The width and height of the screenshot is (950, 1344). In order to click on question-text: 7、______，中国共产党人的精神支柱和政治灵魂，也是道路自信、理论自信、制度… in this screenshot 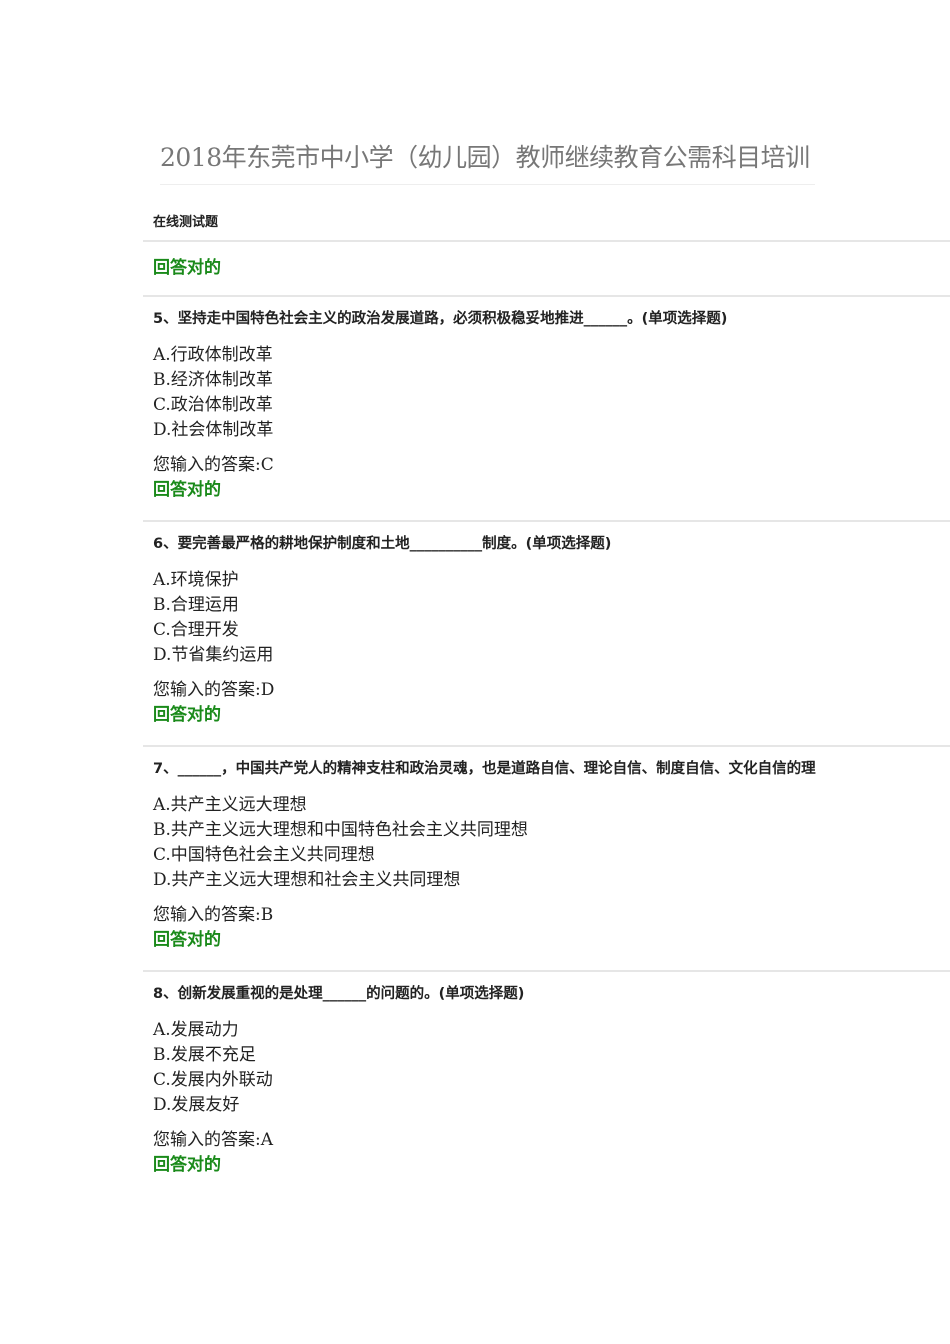, I will do `click(484, 769)`.